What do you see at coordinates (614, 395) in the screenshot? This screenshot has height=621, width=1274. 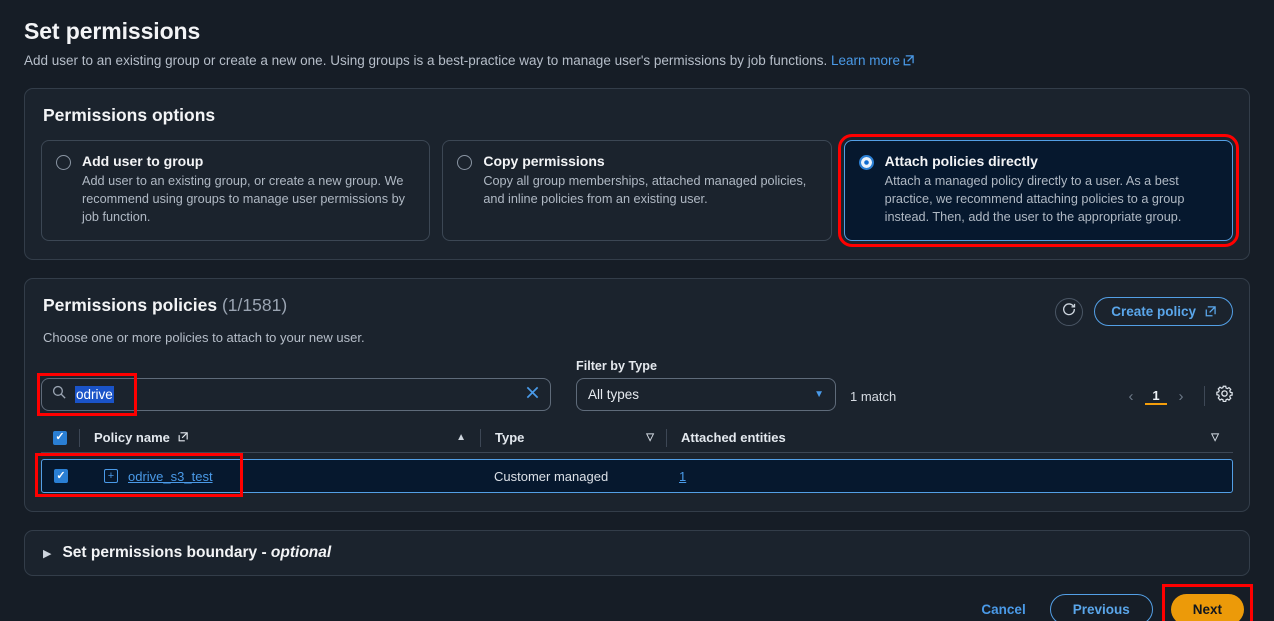 I see `filter-by-type-value: All types` at bounding box center [614, 395].